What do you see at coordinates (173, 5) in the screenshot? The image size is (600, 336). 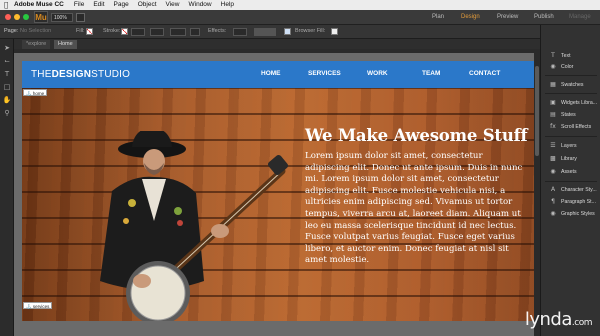 I see `menu-view: View` at bounding box center [173, 5].